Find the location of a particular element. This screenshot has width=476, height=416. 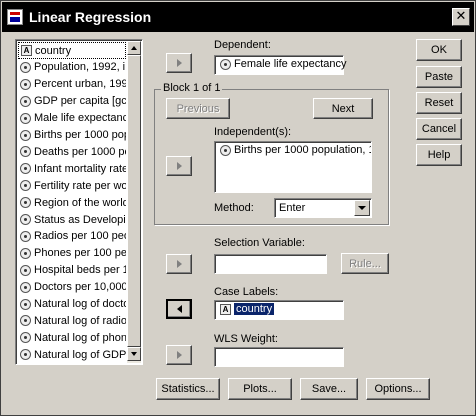

close-icon: ✕ is located at coordinates (461, 17).